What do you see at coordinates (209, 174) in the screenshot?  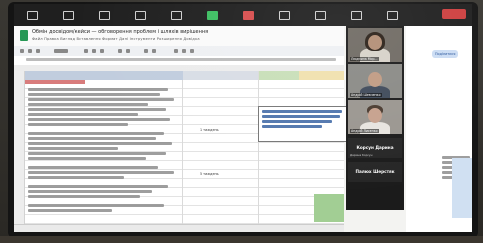 I see `week-cell: 5 тиждень` at bounding box center [209, 174].